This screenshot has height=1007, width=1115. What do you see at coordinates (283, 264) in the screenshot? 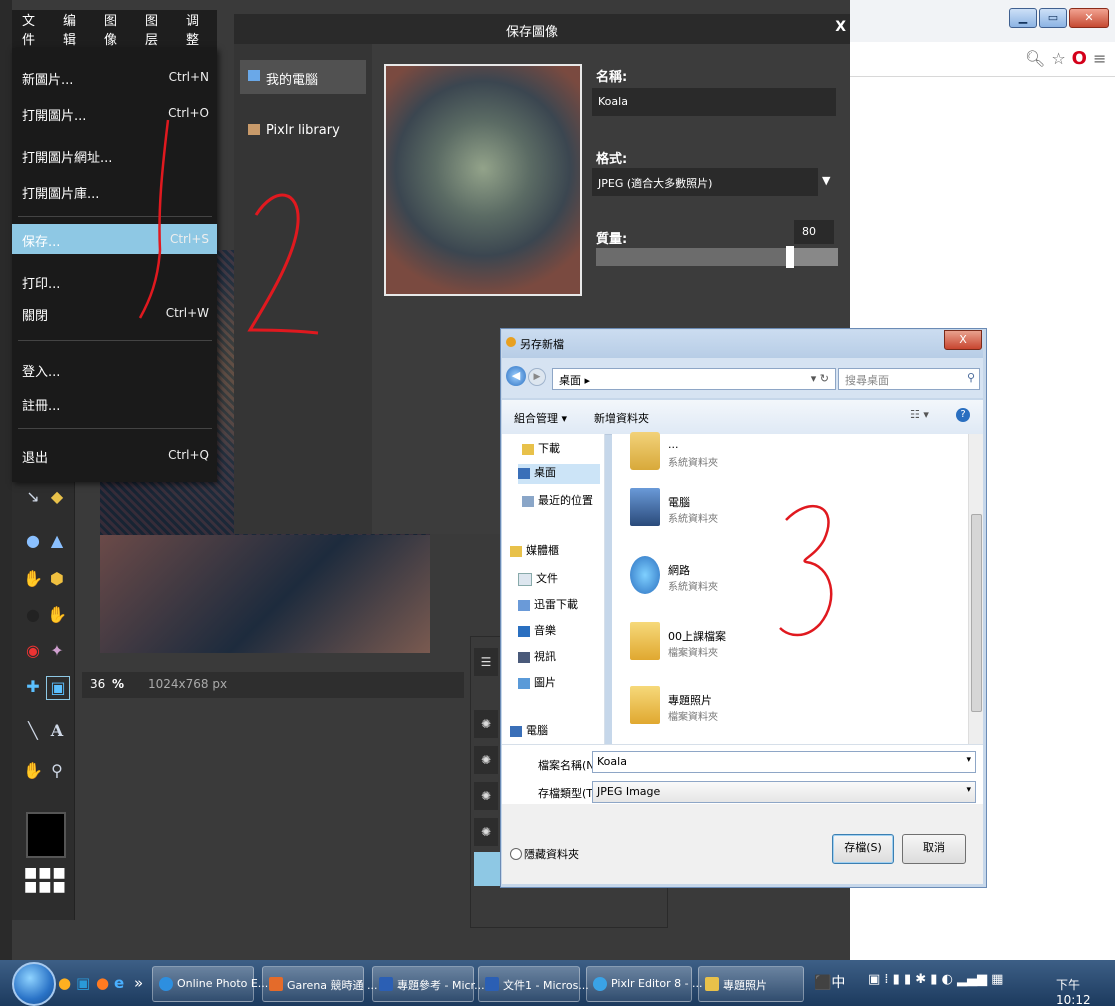
I see `annotation-2-mark` at bounding box center [283, 264].